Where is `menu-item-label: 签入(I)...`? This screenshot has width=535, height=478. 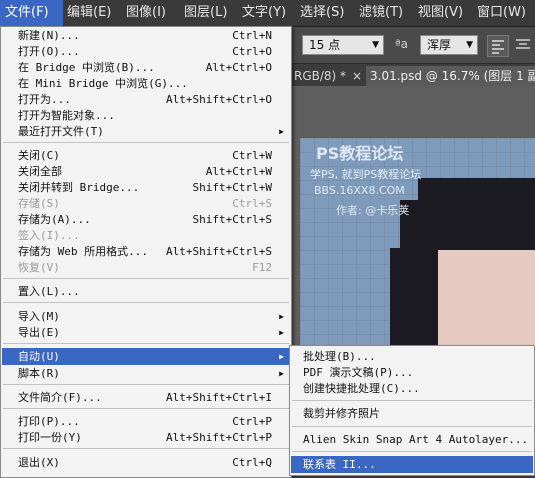 menu-item-label: 签入(I)... is located at coordinates (49, 235).